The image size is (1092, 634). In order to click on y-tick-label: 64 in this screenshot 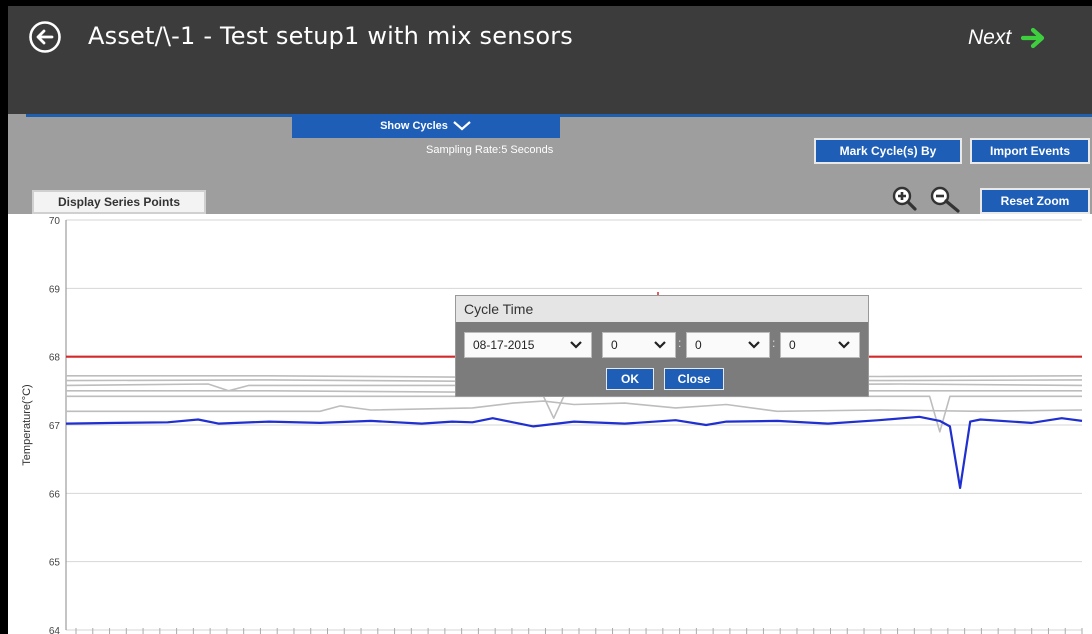, I will do `click(55, 630)`.